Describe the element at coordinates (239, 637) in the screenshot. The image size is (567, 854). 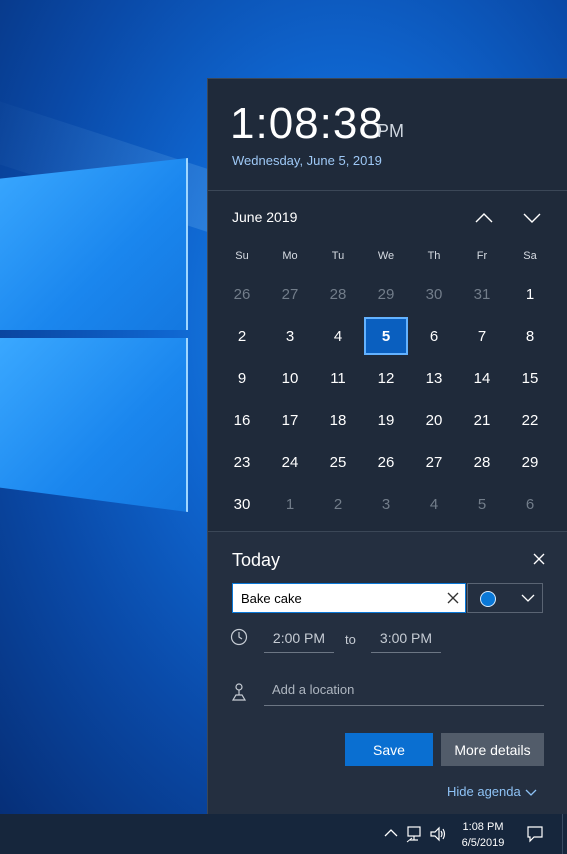
I see `clock-icon` at that location.